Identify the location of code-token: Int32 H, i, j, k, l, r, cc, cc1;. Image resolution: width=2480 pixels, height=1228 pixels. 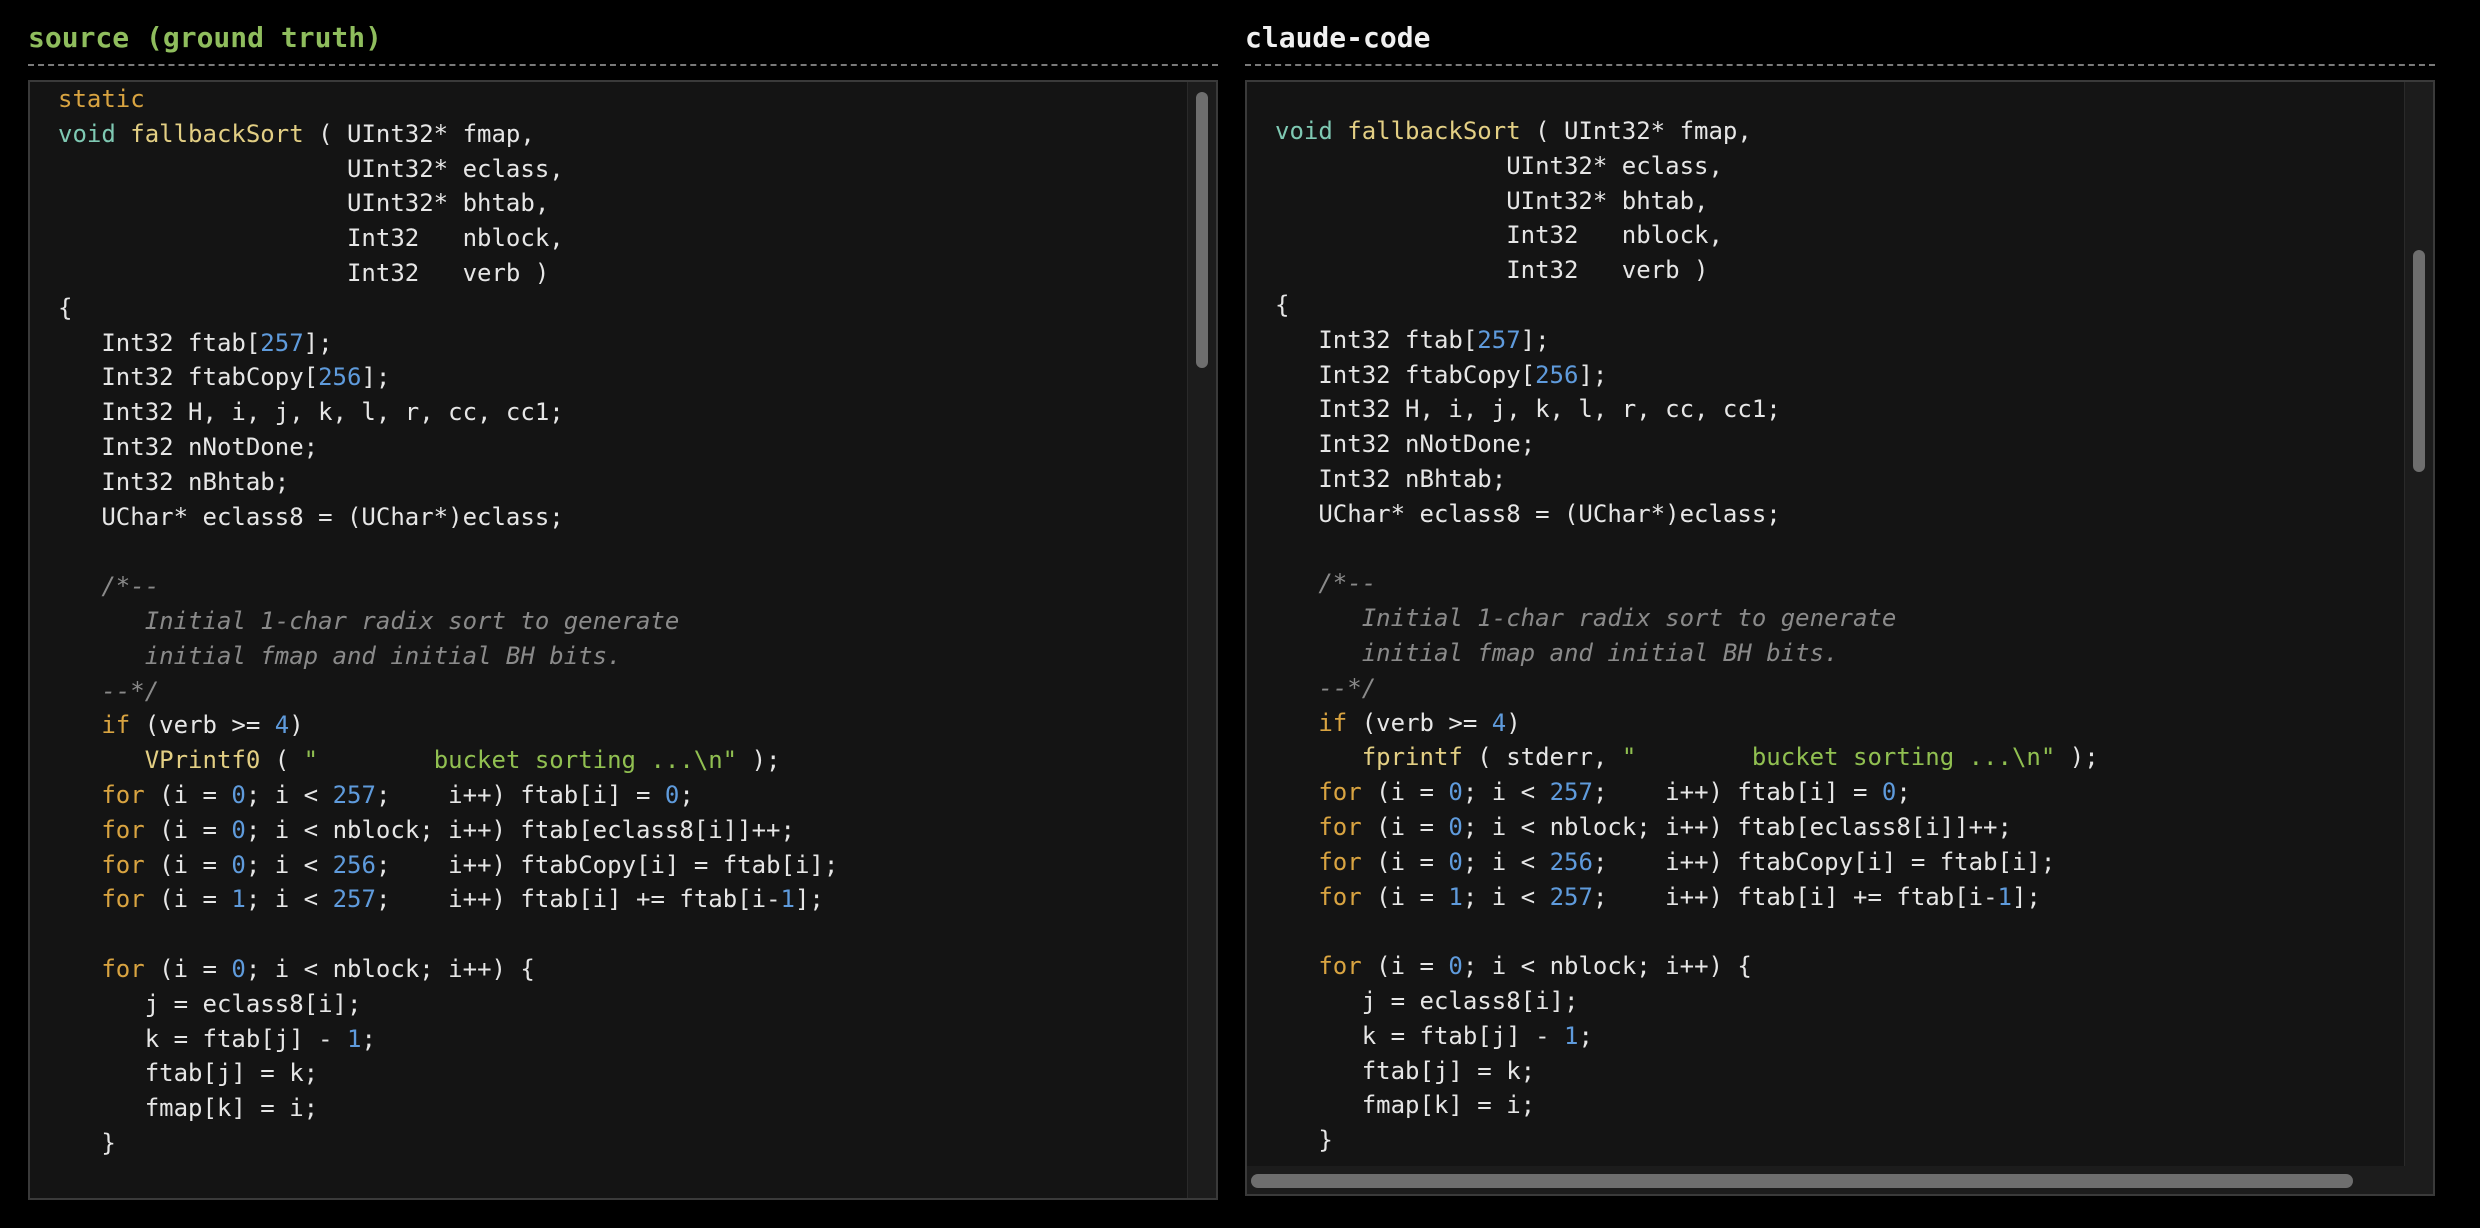
(1528, 409).